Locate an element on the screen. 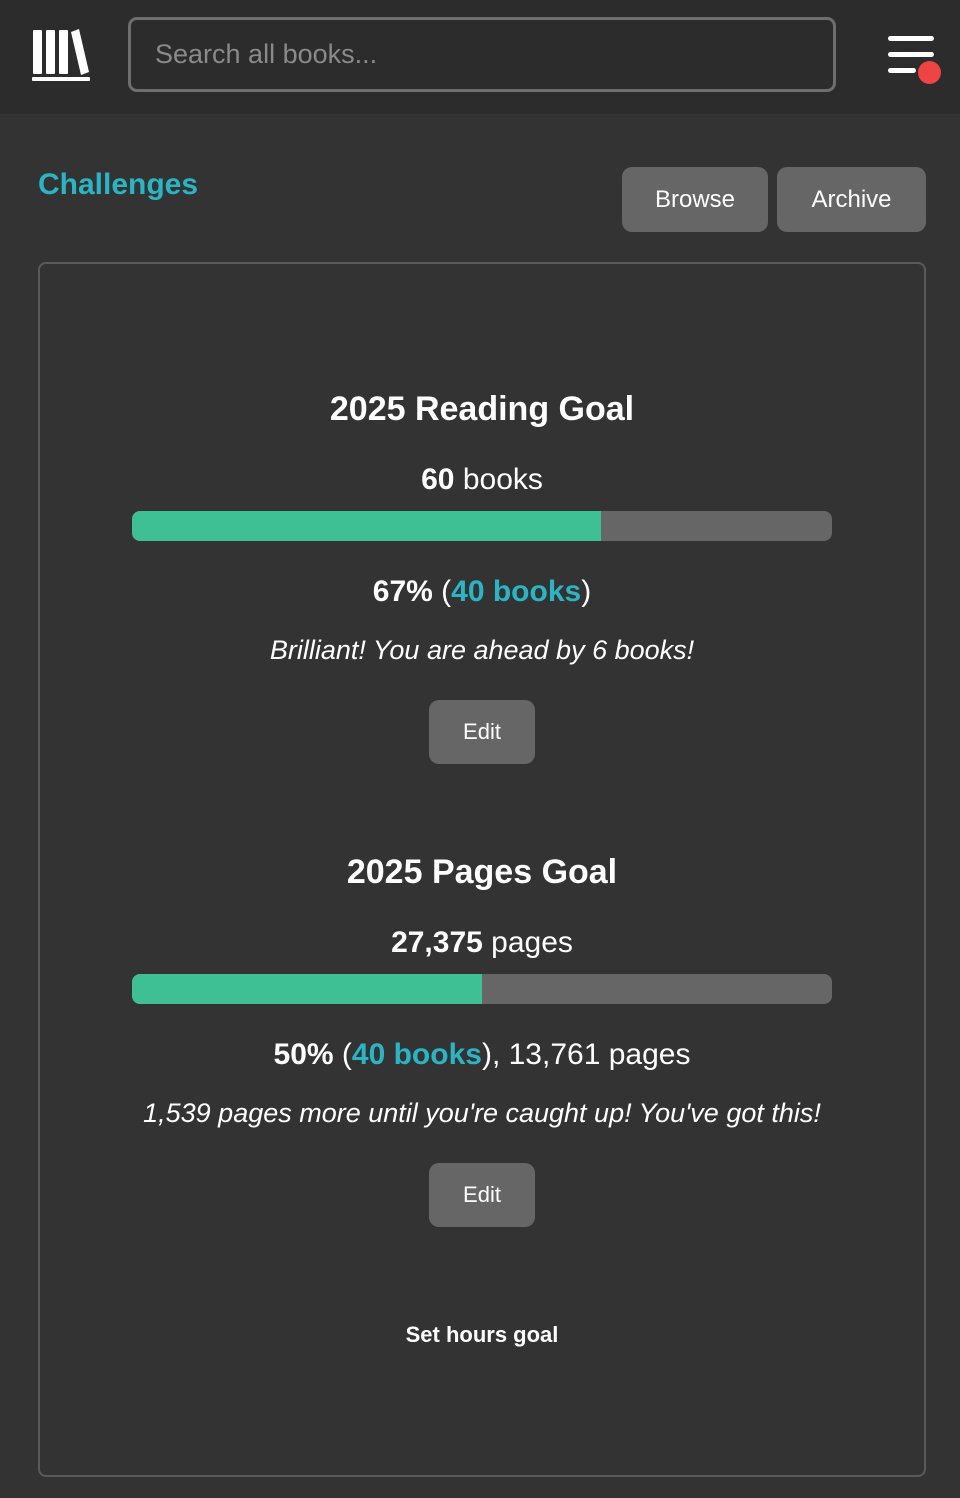 Image resolution: width=960 pixels, height=1498 pixels. goal-percent: 67% is located at coordinates (402, 591).